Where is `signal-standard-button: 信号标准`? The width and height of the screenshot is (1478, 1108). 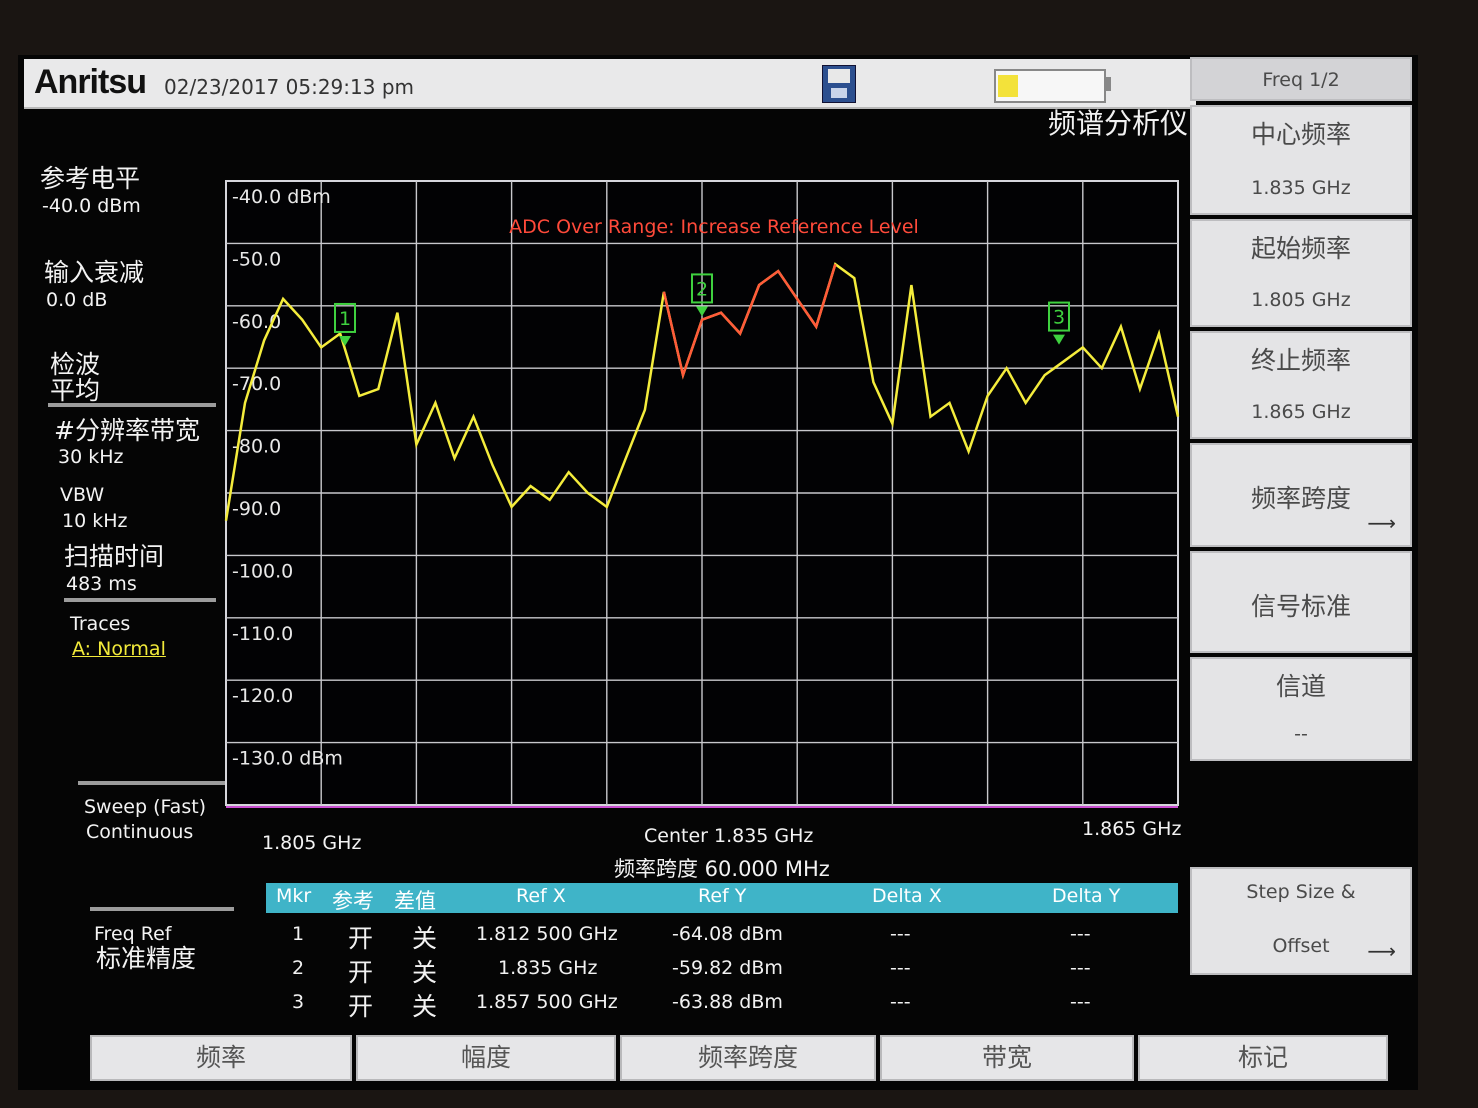
signal-standard-button: 信号标准 is located at coordinates (1301, 602).